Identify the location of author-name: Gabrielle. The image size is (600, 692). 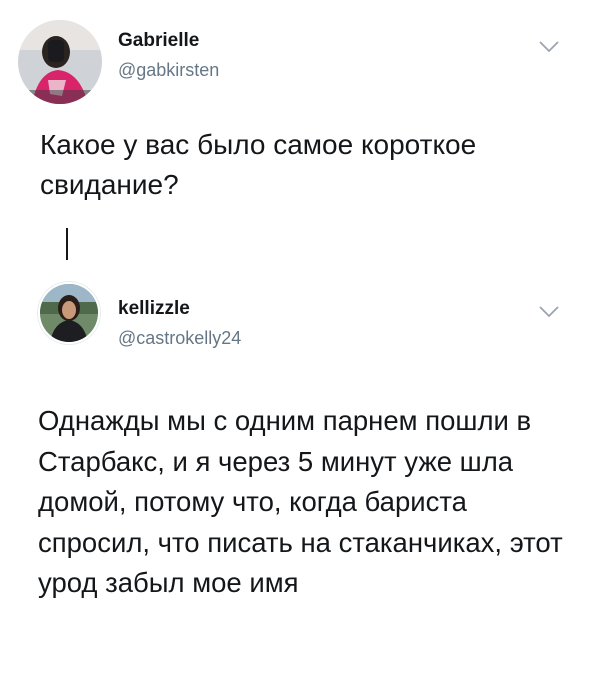
(158, 41).